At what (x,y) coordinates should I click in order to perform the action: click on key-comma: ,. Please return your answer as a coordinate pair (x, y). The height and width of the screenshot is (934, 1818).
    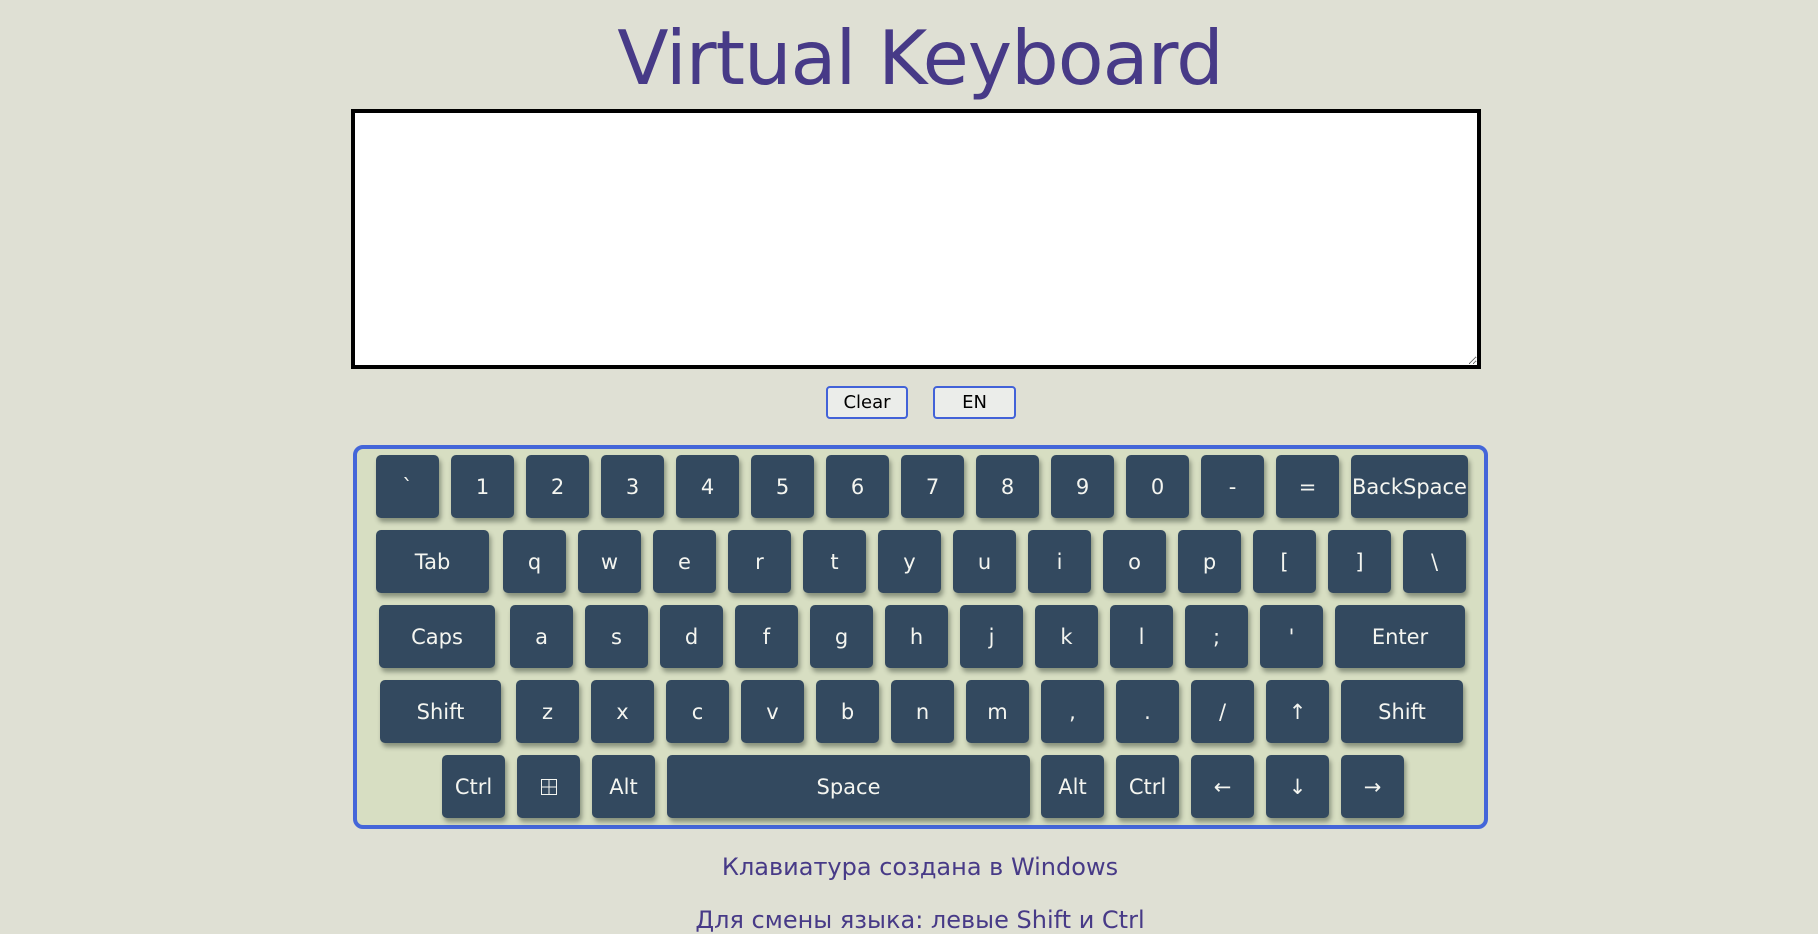
    Looking at the image, I should click on (1072, 711).